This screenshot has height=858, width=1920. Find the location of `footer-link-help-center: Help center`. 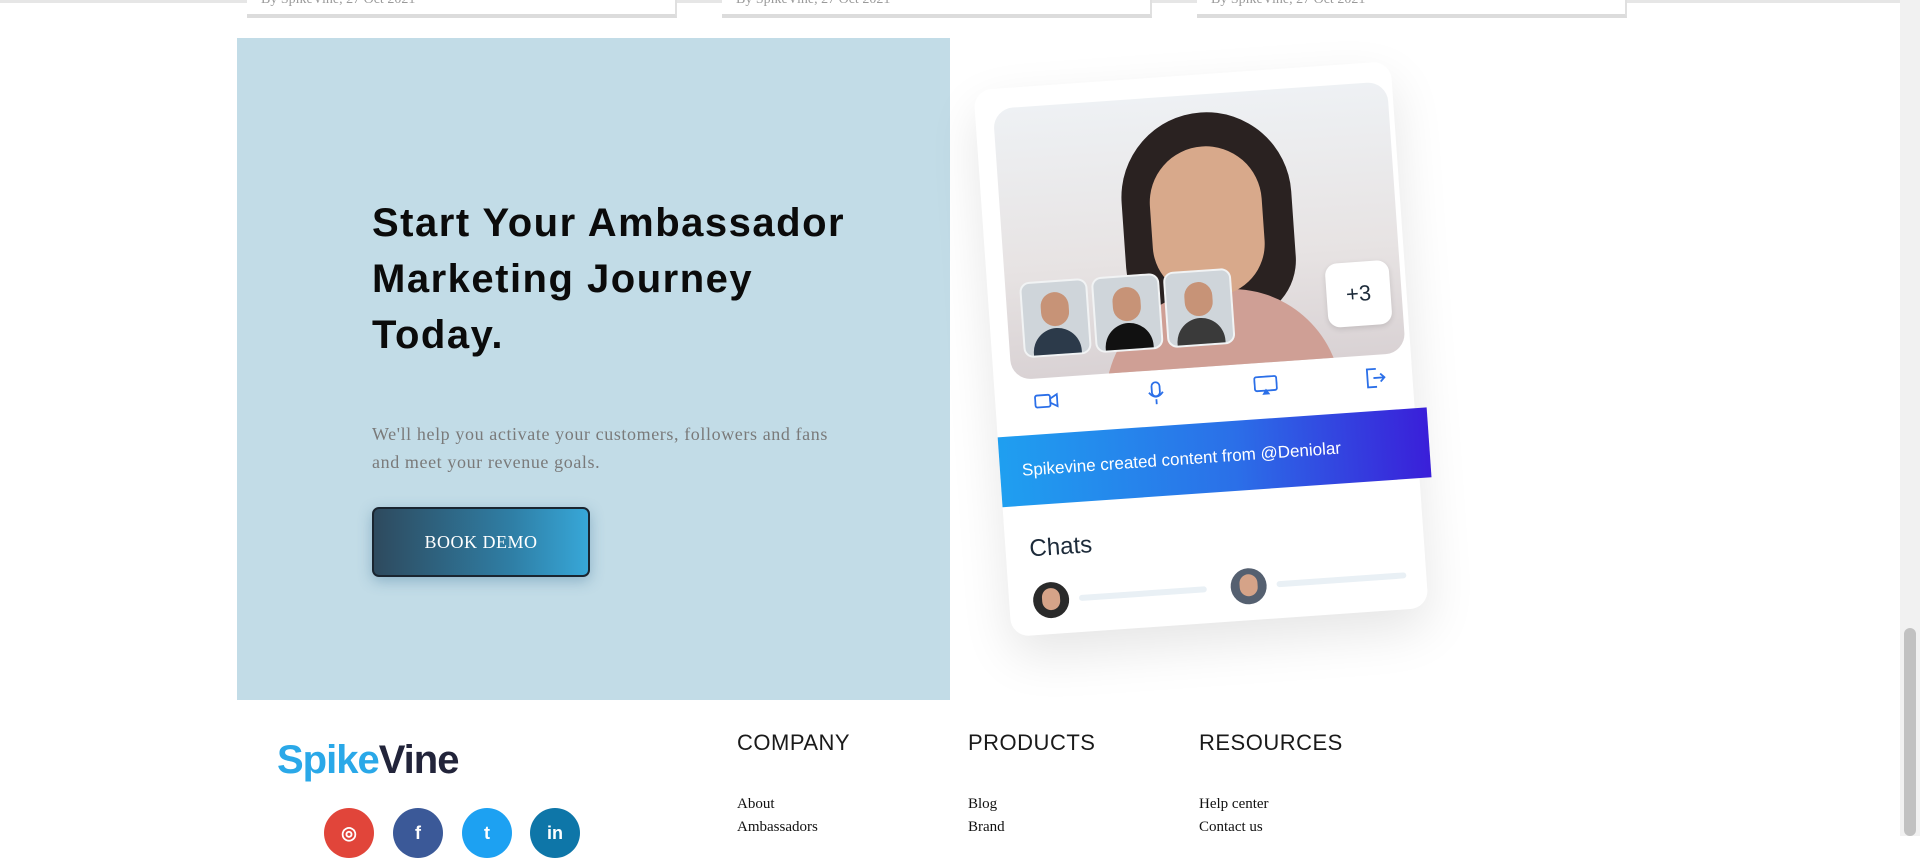

footer-link-help-center: Help center is located at coordinates (1234, 804).